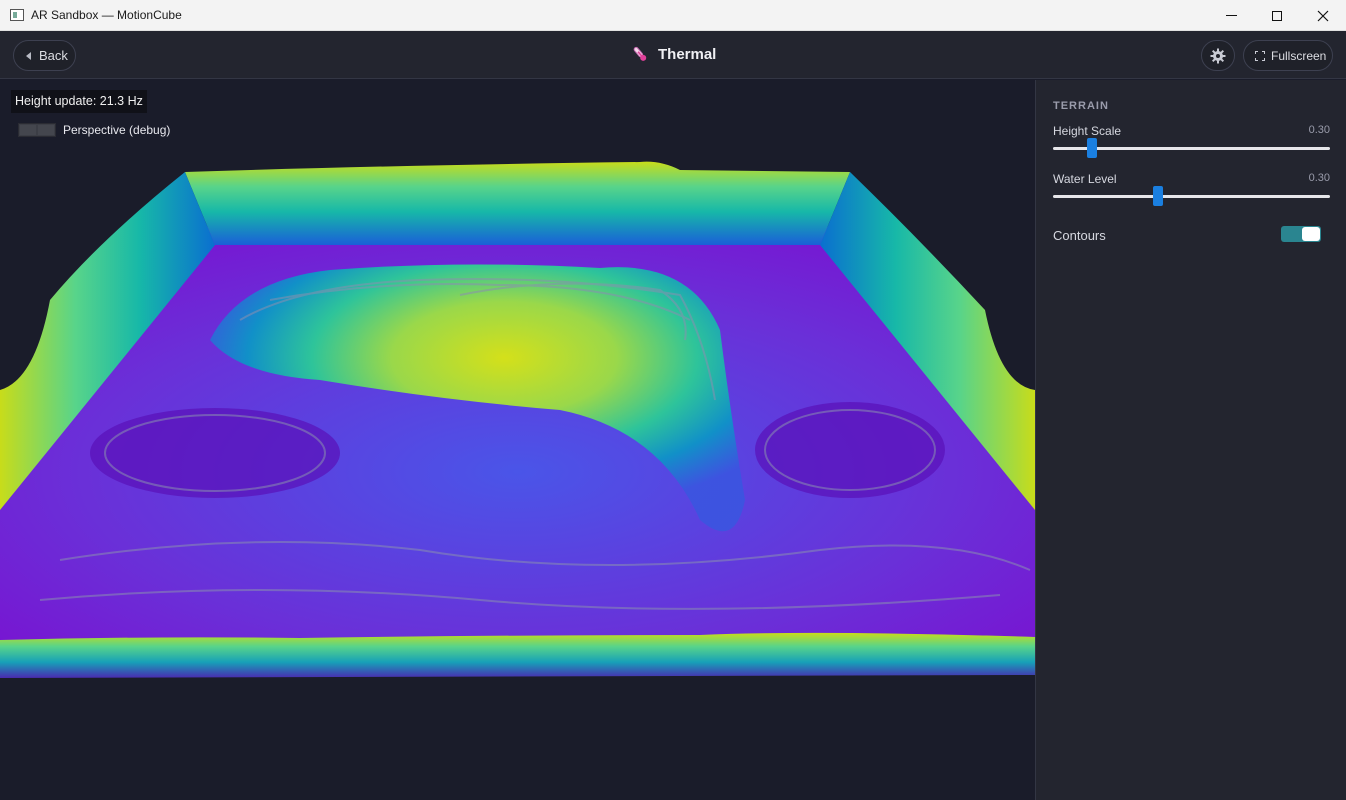  Describe the element at coordinates (1079, 235) in the screenshot. I see `contours-label: Contours` at that location.